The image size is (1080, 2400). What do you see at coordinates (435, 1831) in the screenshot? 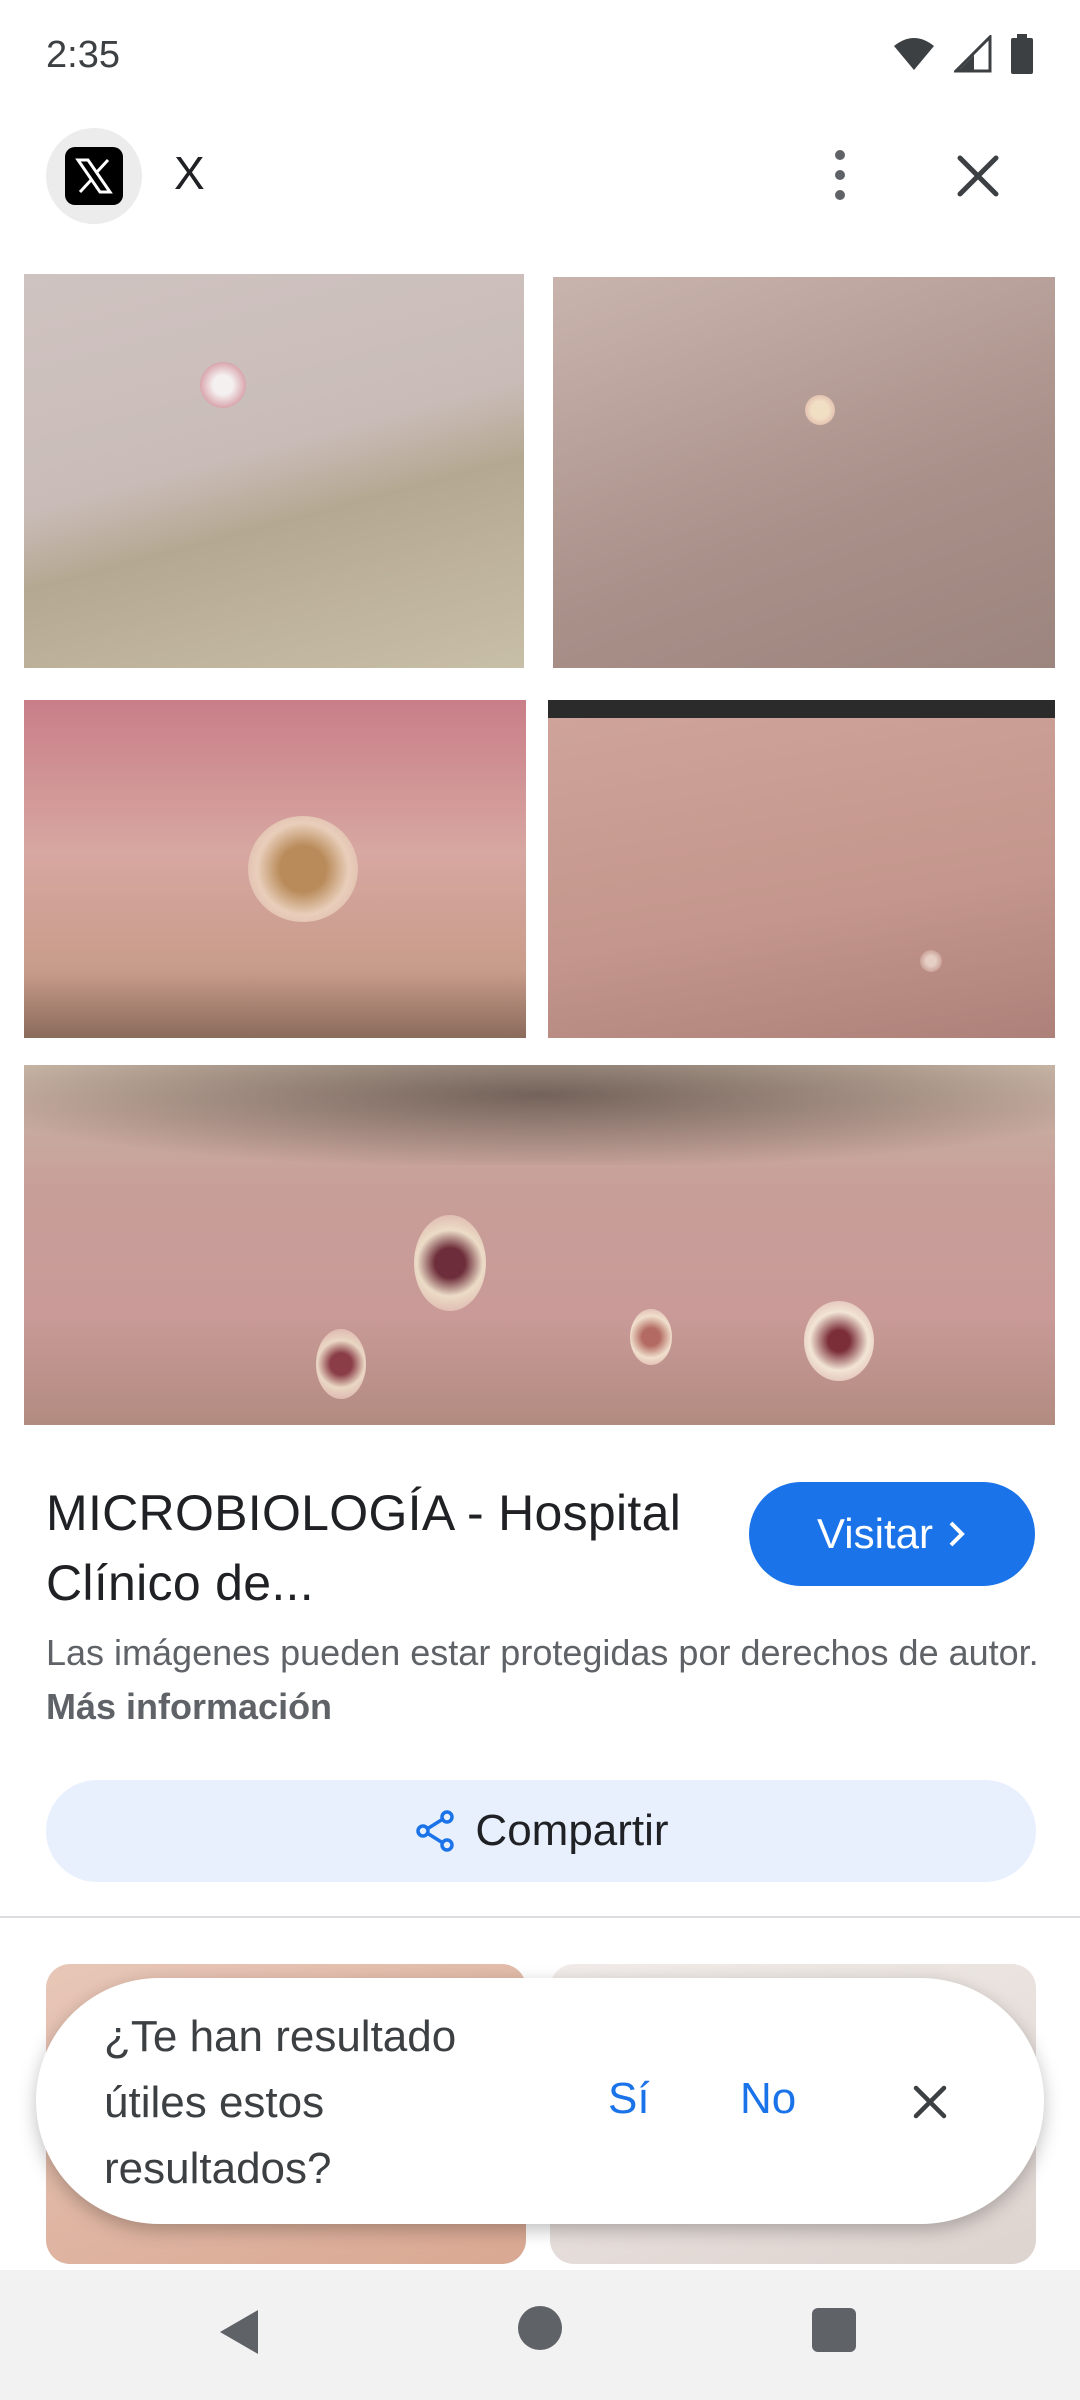
I see `share-icon` at bounding box center [435, 1831].